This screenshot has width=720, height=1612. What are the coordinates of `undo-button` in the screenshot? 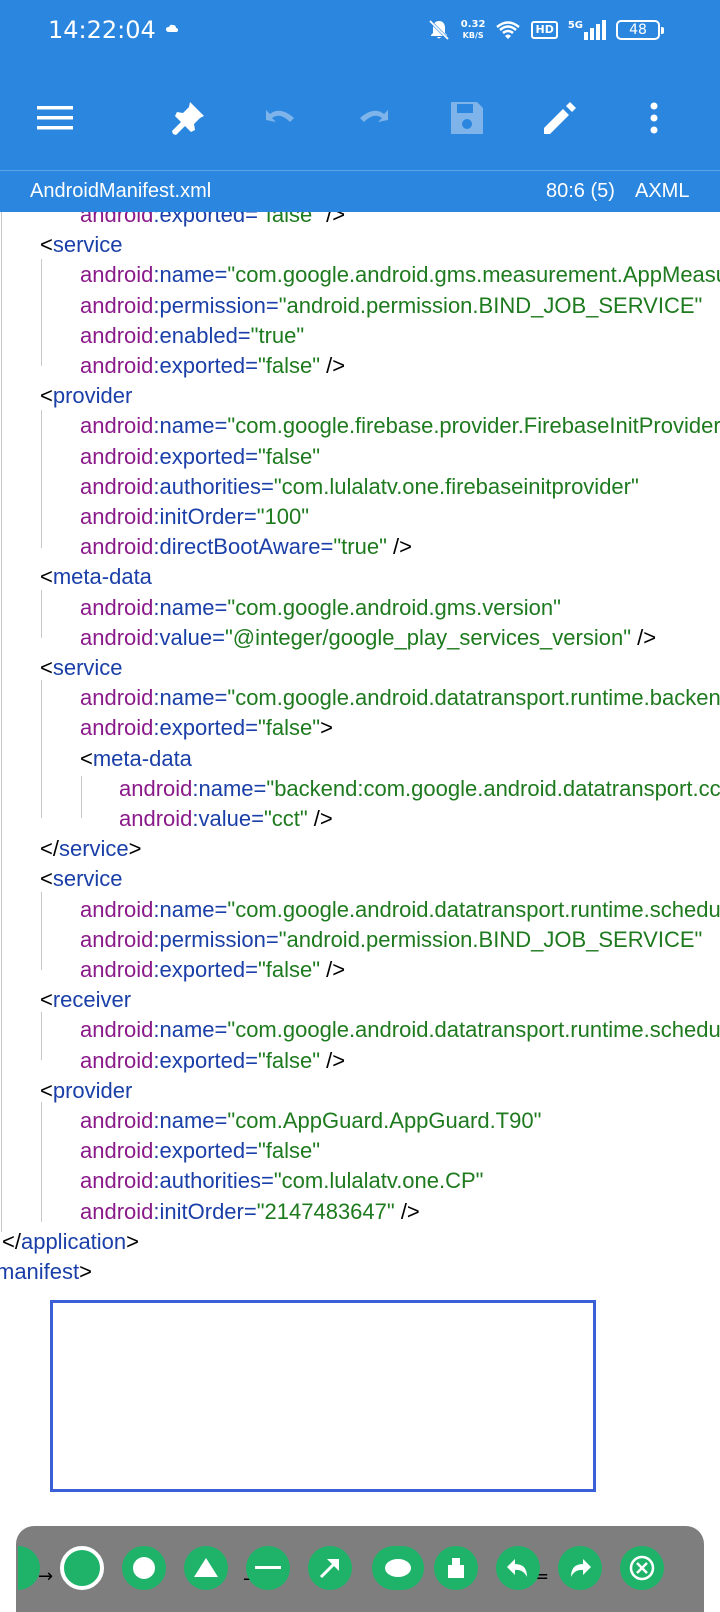 It's located at (280, 118).